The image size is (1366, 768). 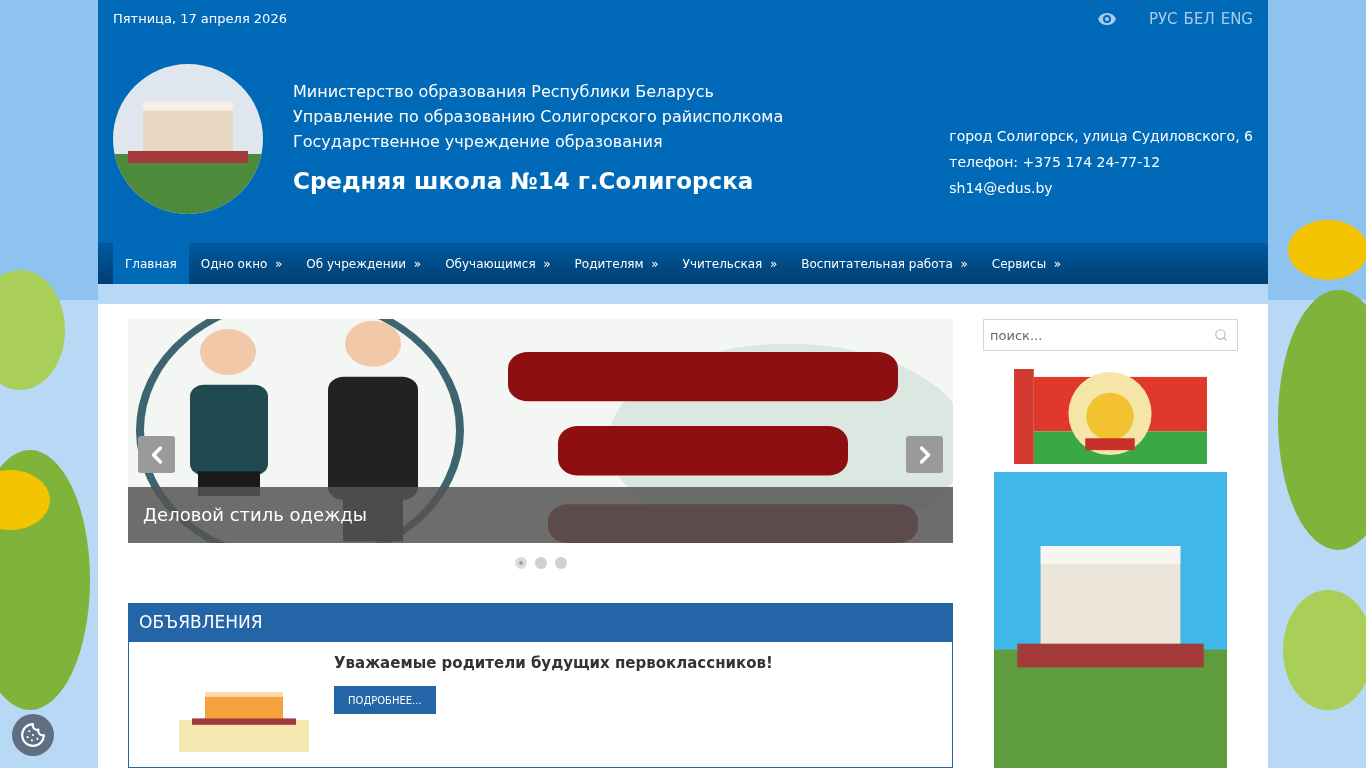 What do you see at coordinates (553, 663) in the screenshot?
I see `announcement-title: Уважаемые родители будущих первоклассников!` at bounding box center [553, 663].